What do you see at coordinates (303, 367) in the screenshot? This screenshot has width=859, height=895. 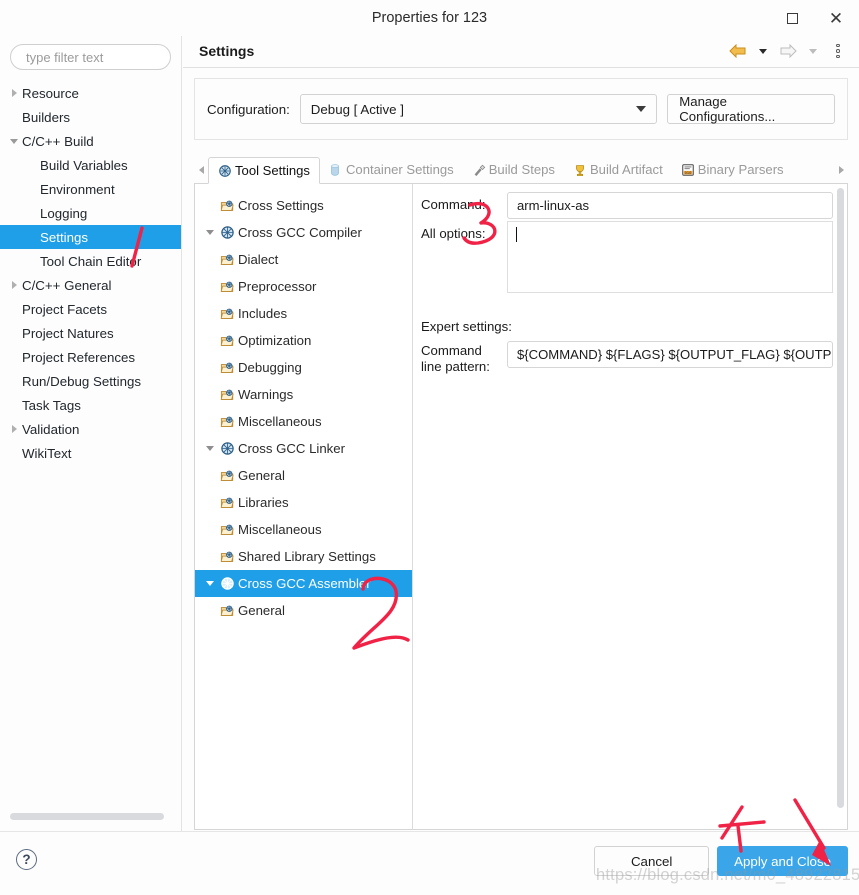 I see `tool-tree-item-debugging: Debugging` at bounding box center [303, 367].